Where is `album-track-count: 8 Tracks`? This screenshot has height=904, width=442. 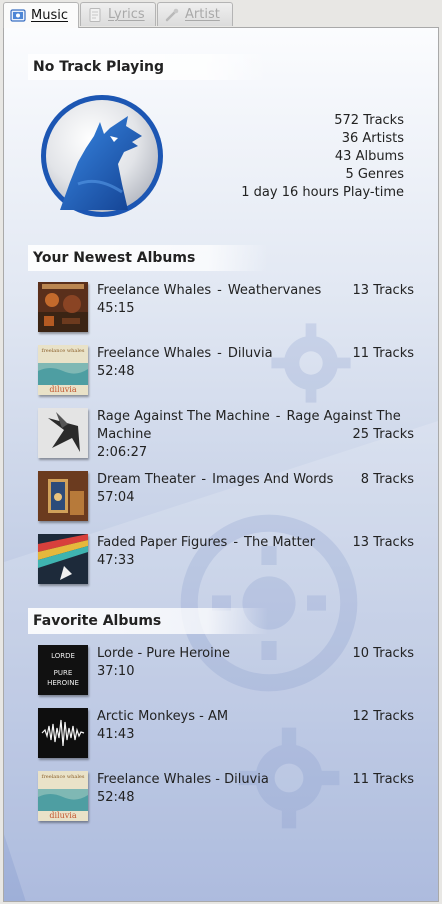
album-track-count: 8 Tracks is located at coordinates (387, 479).